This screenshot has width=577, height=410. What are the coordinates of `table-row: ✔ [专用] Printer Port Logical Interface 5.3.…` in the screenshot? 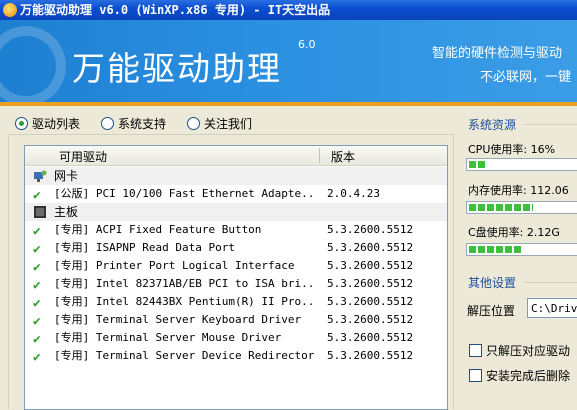 It's located at (236, 266).